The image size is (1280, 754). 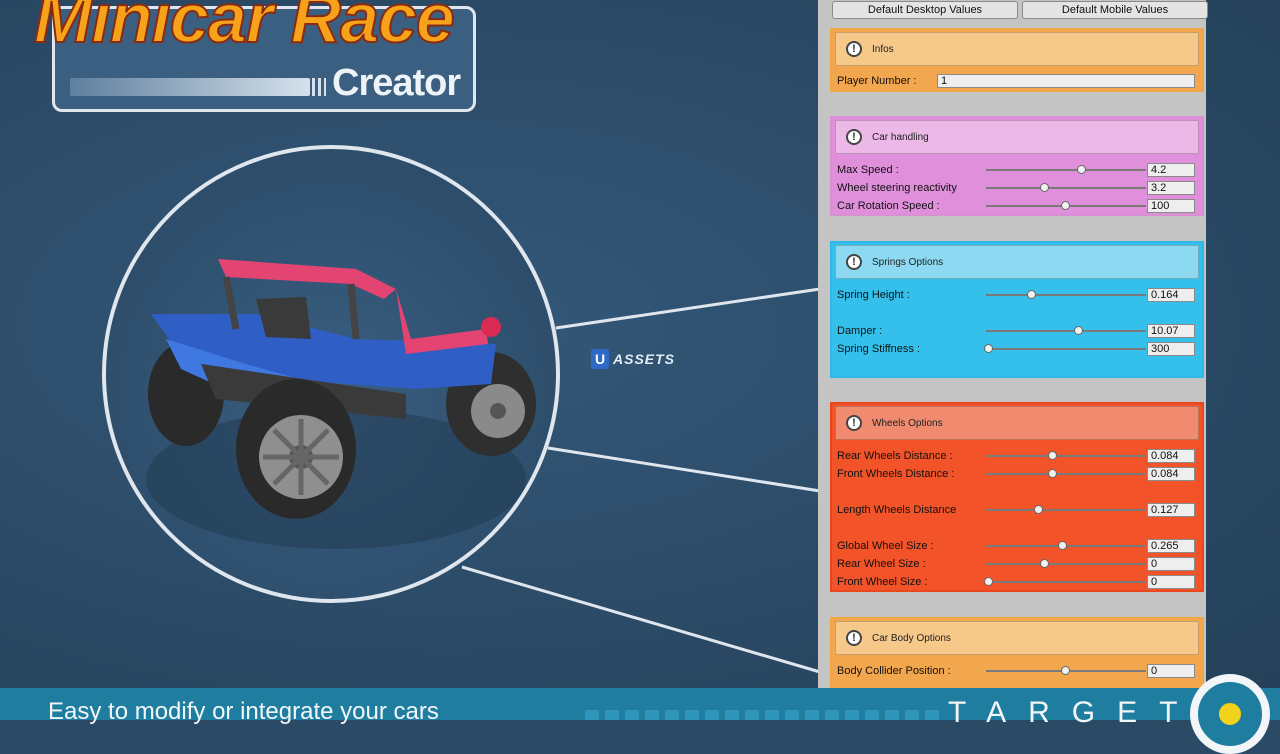 I want to click on section-title-infos: Infos, so click(x=883, y=49).